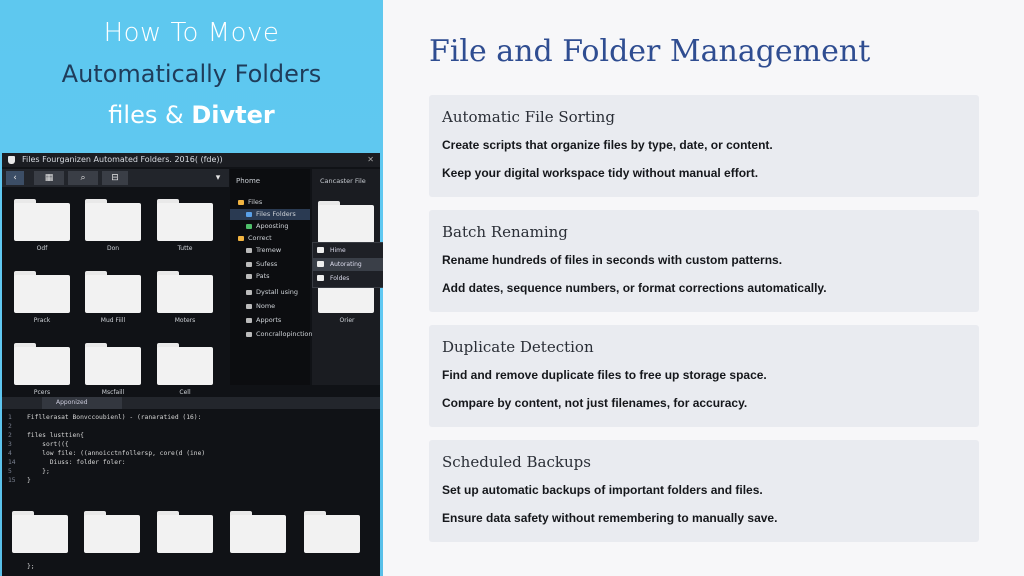  What do you see at coordinates (10, 471) in the screenshot?
I see `line-number: 5` at bounding box center [10, 471].